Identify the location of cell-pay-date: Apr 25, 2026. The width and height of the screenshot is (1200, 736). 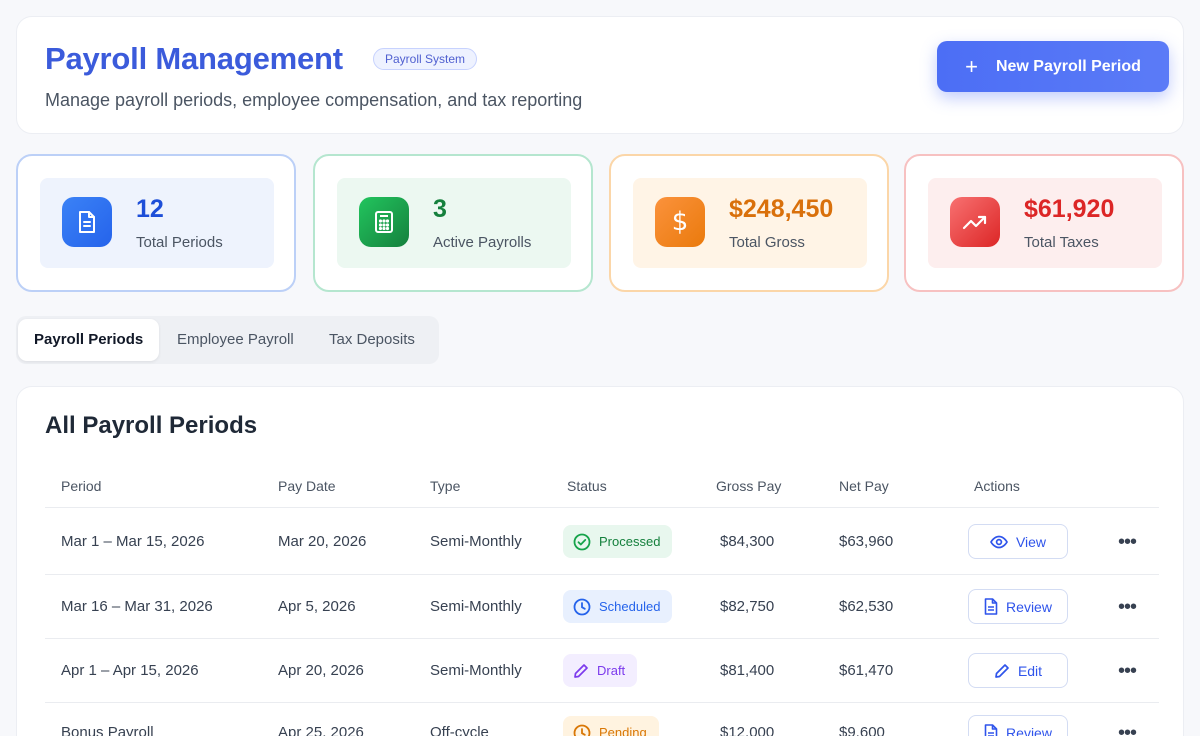
(321, 730).